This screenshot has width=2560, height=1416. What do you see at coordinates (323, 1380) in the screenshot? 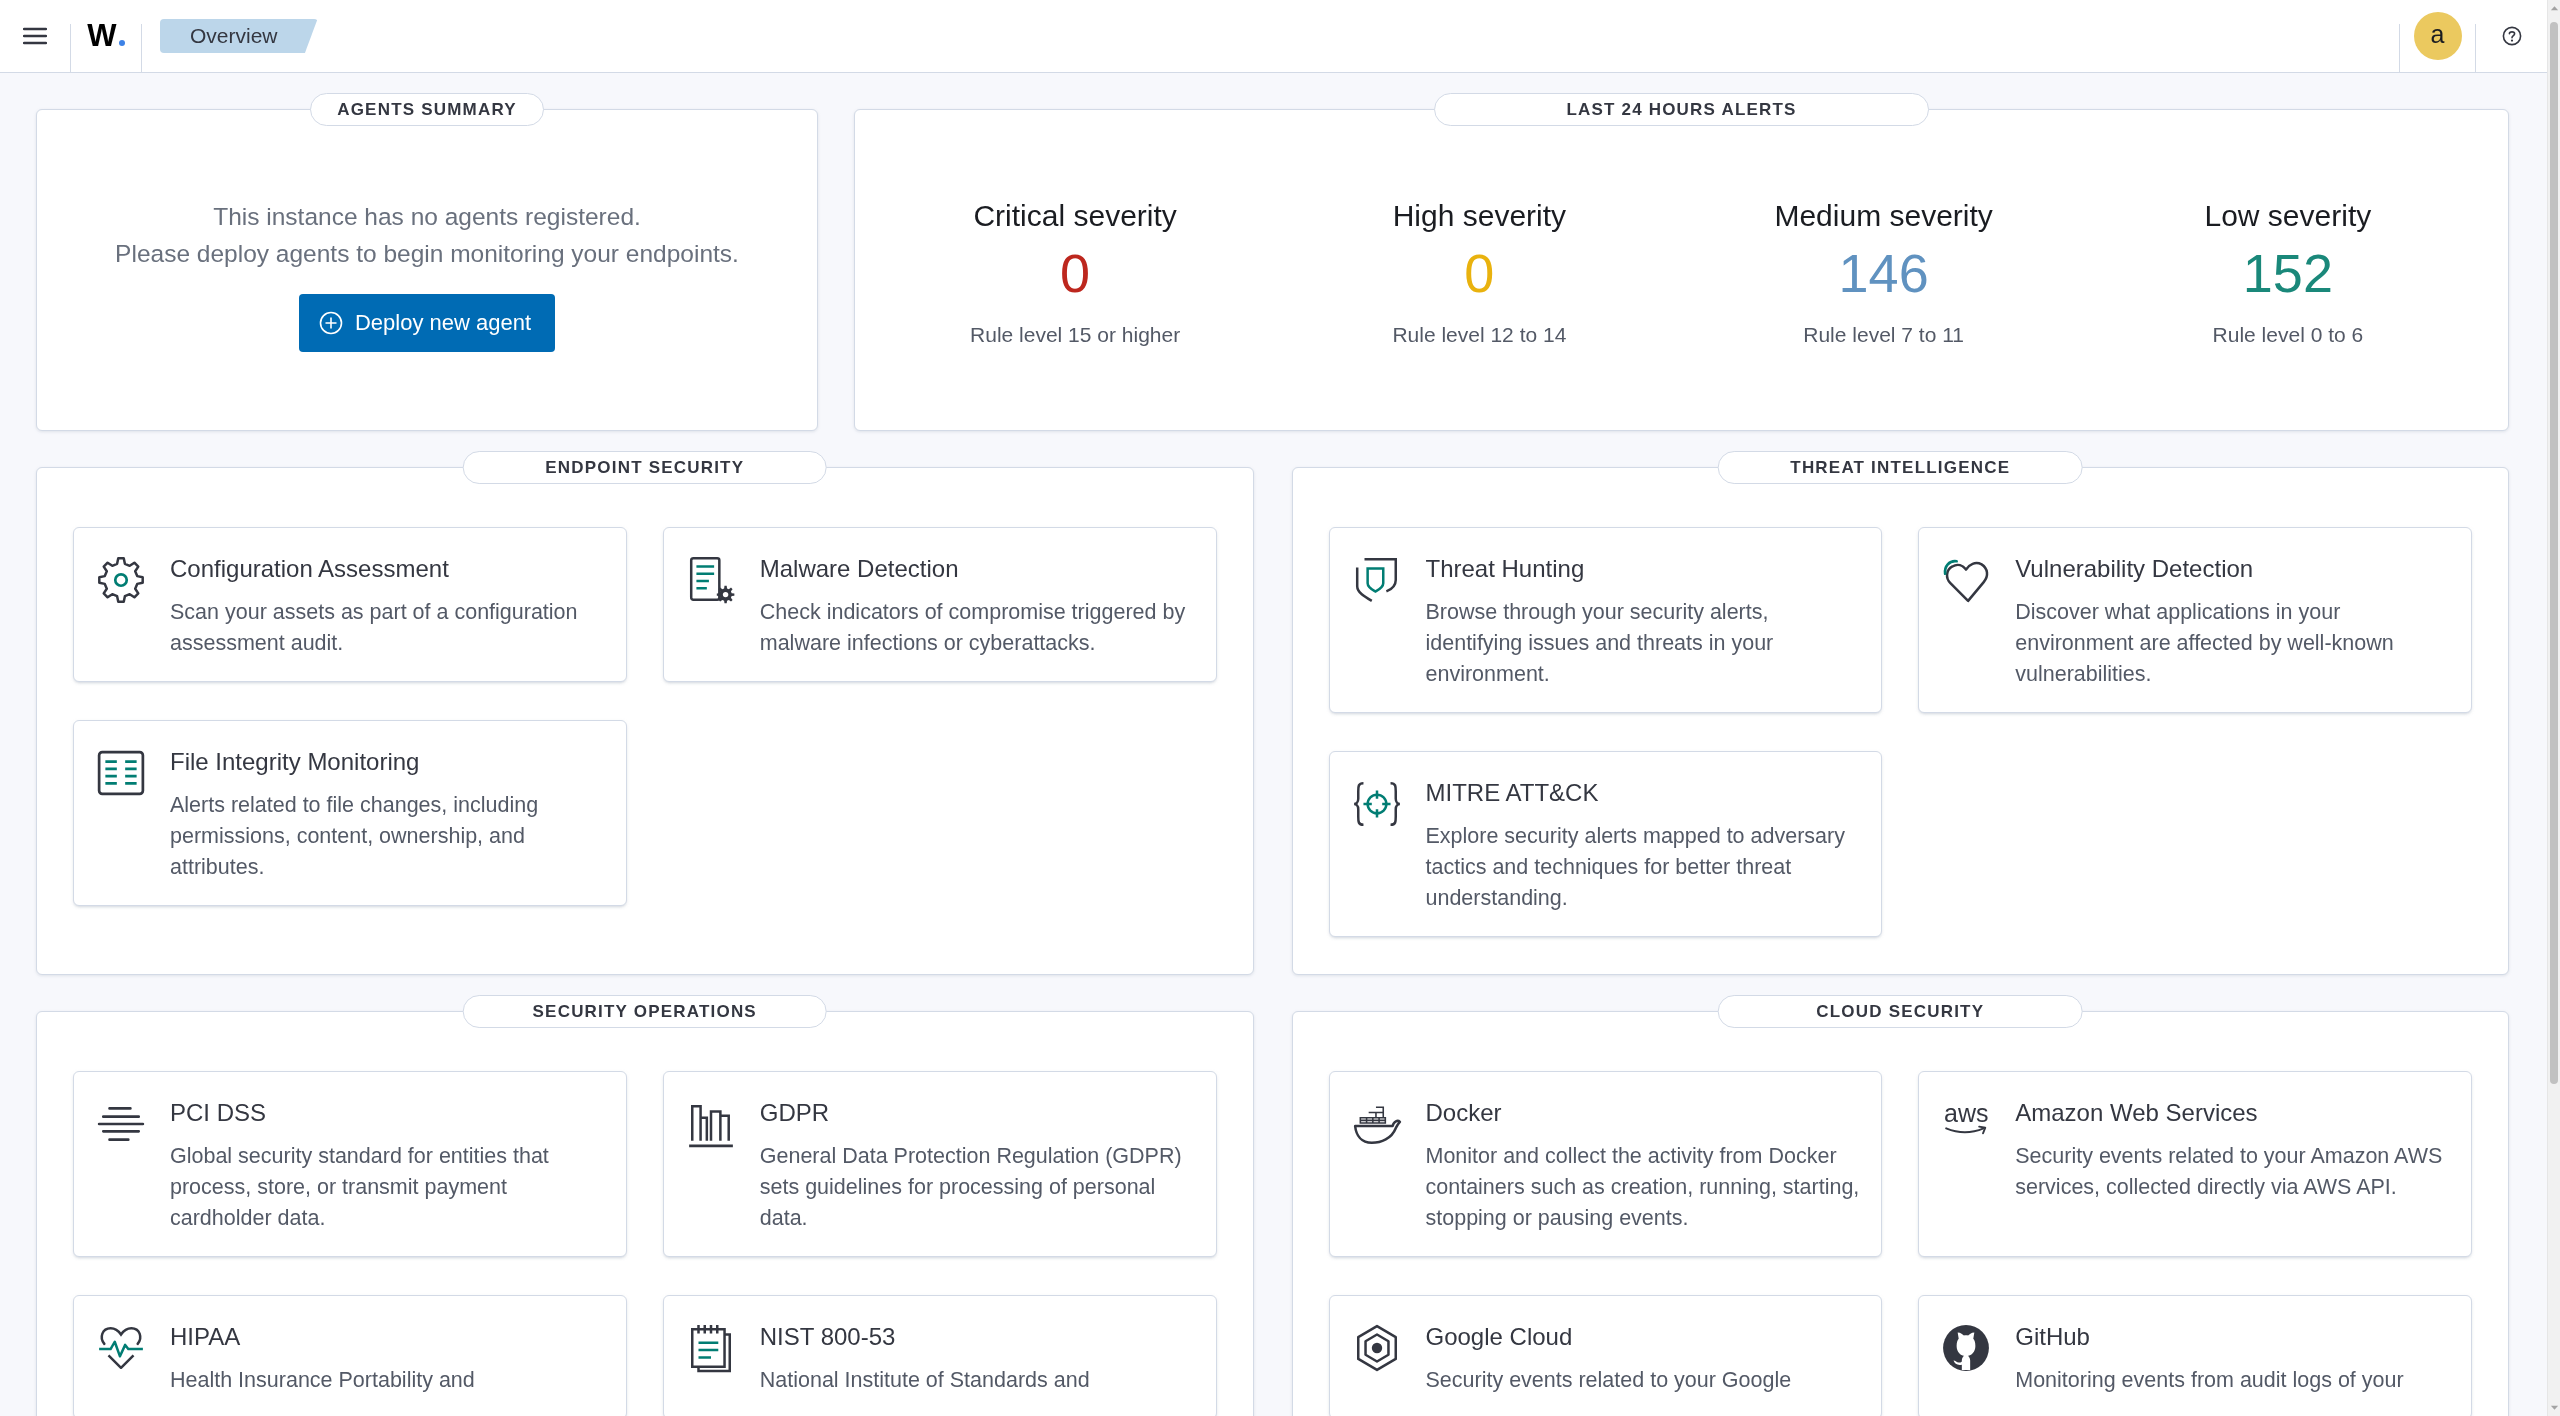
I see `card-description: Health Insurance Portability and` at bounding box center [323, 1380].